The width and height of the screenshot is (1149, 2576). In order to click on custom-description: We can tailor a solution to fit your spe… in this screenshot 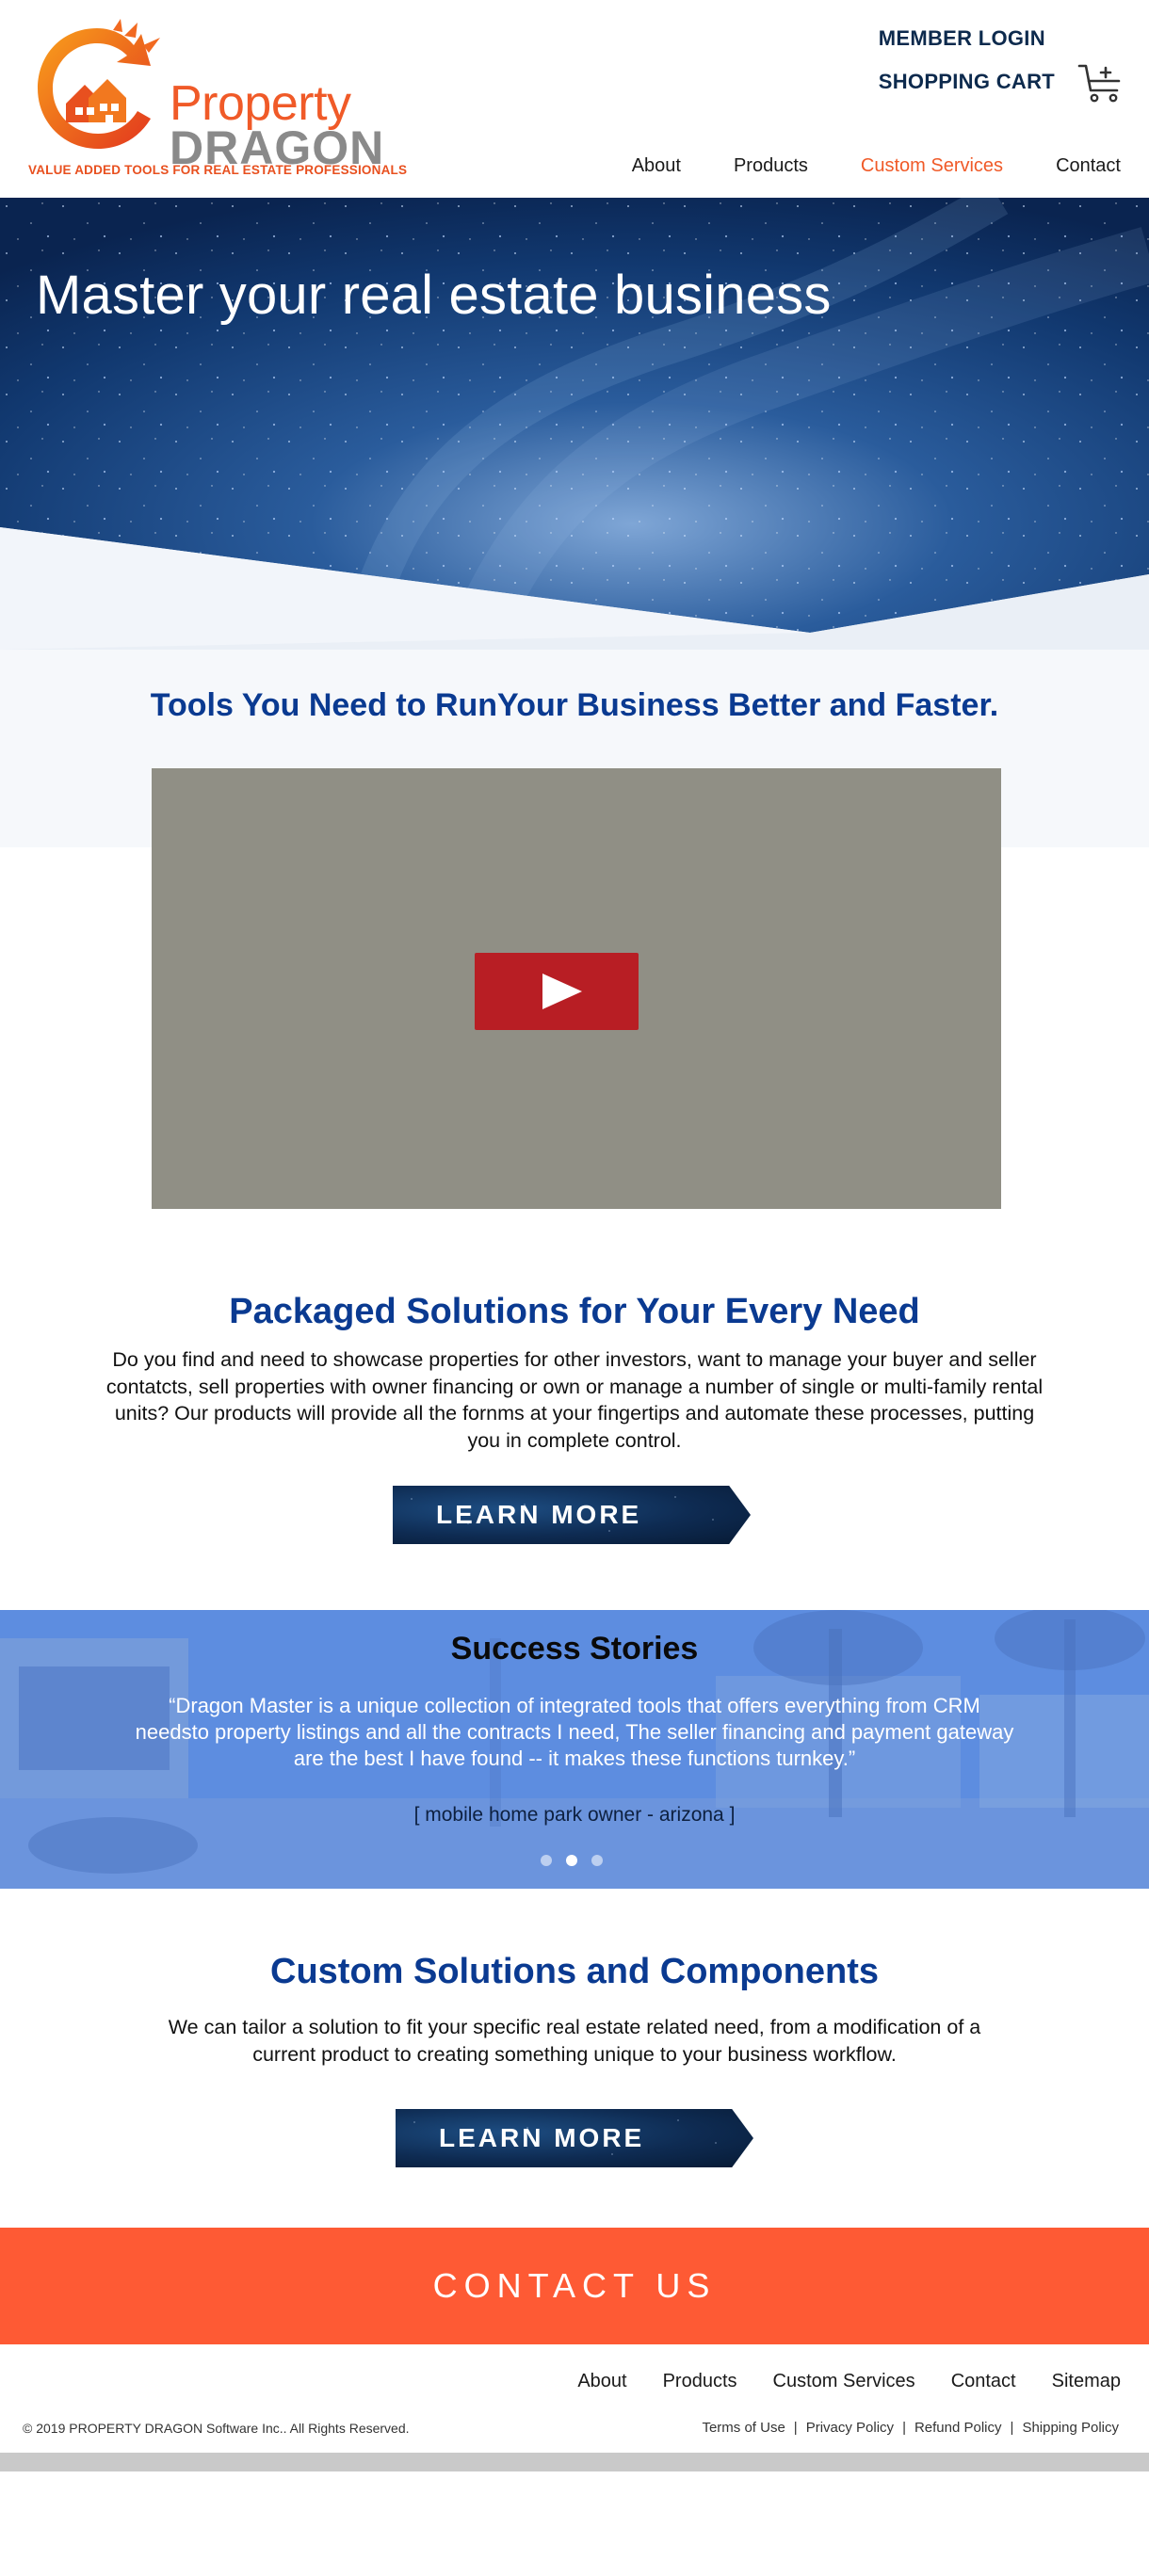, I will do `click(574, 2041)`.